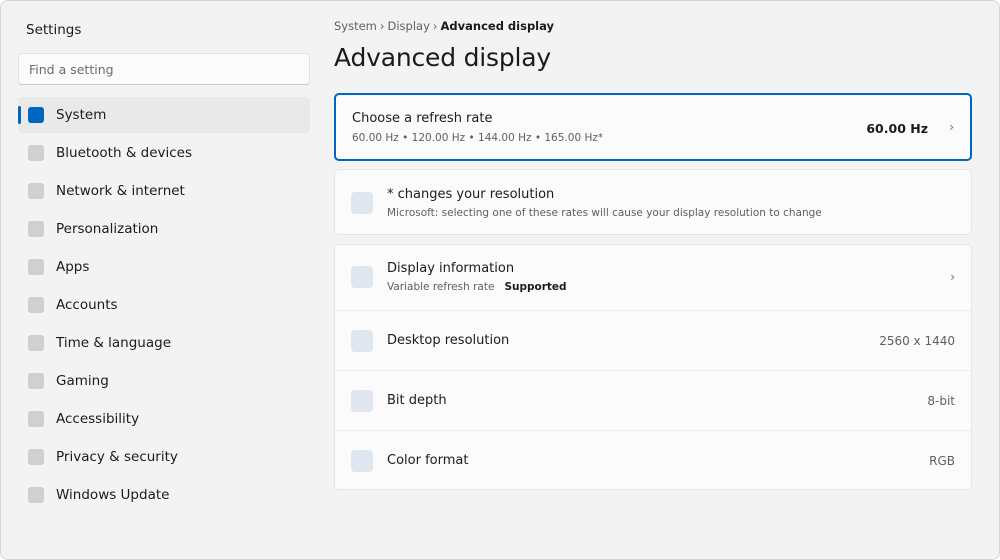  Describe the element at coordinates (114, 343) in the screenshot. I see `sidebar-item-label: Time & language` at that location.